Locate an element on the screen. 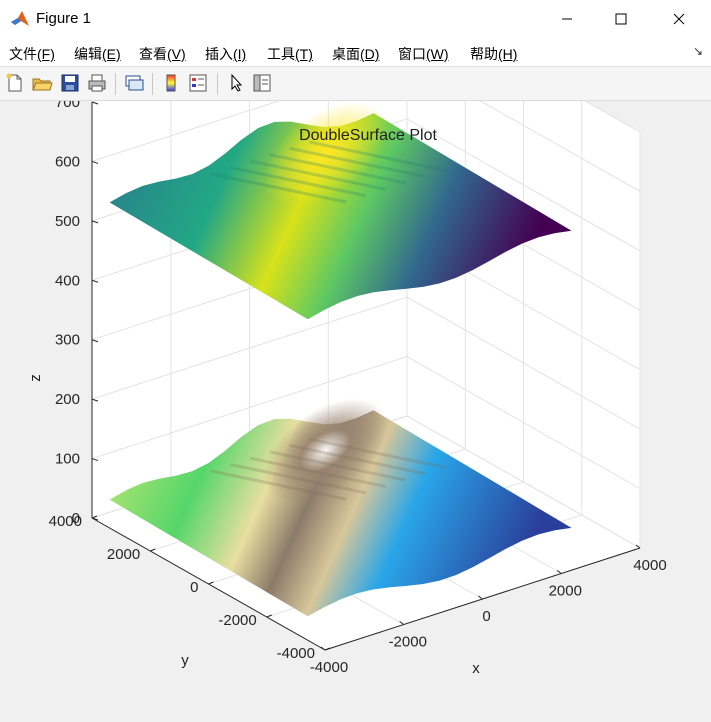  matlab-logo-icon is located at coordinates (20, 18).